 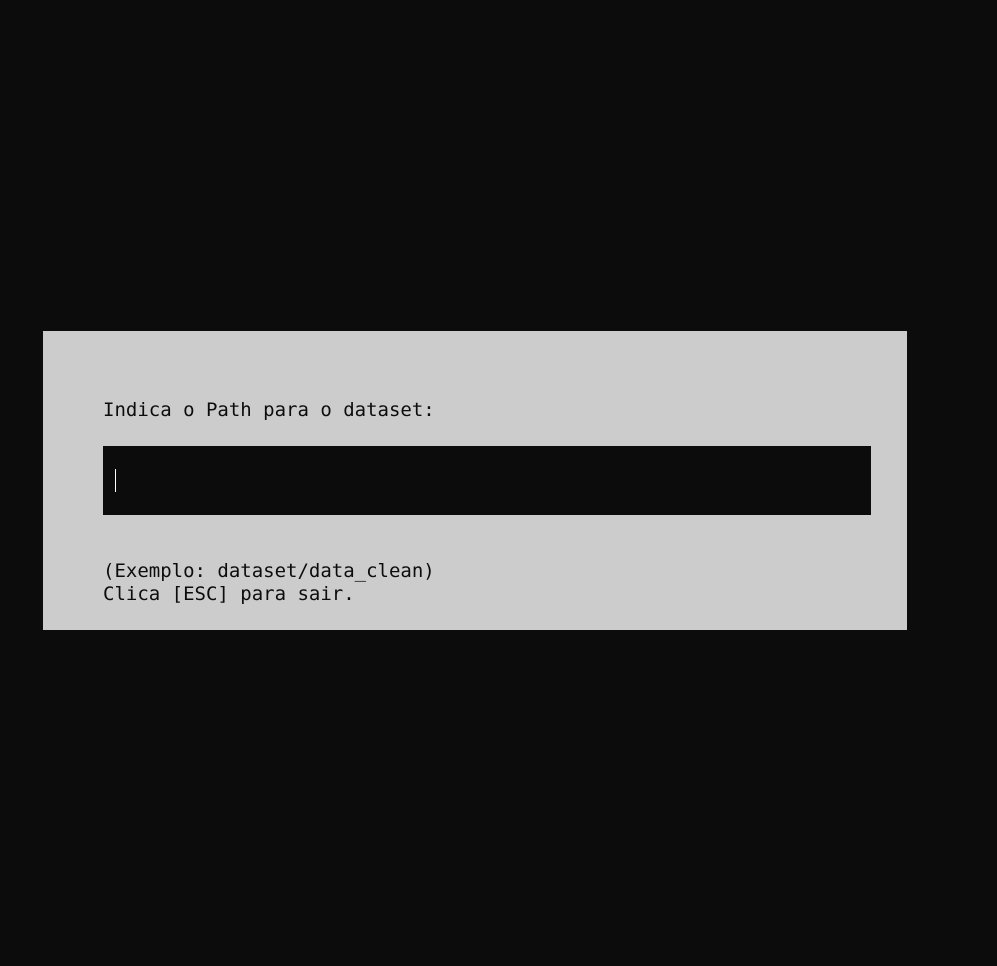 I want to click on text-cursor, so click(x=115, y=480).